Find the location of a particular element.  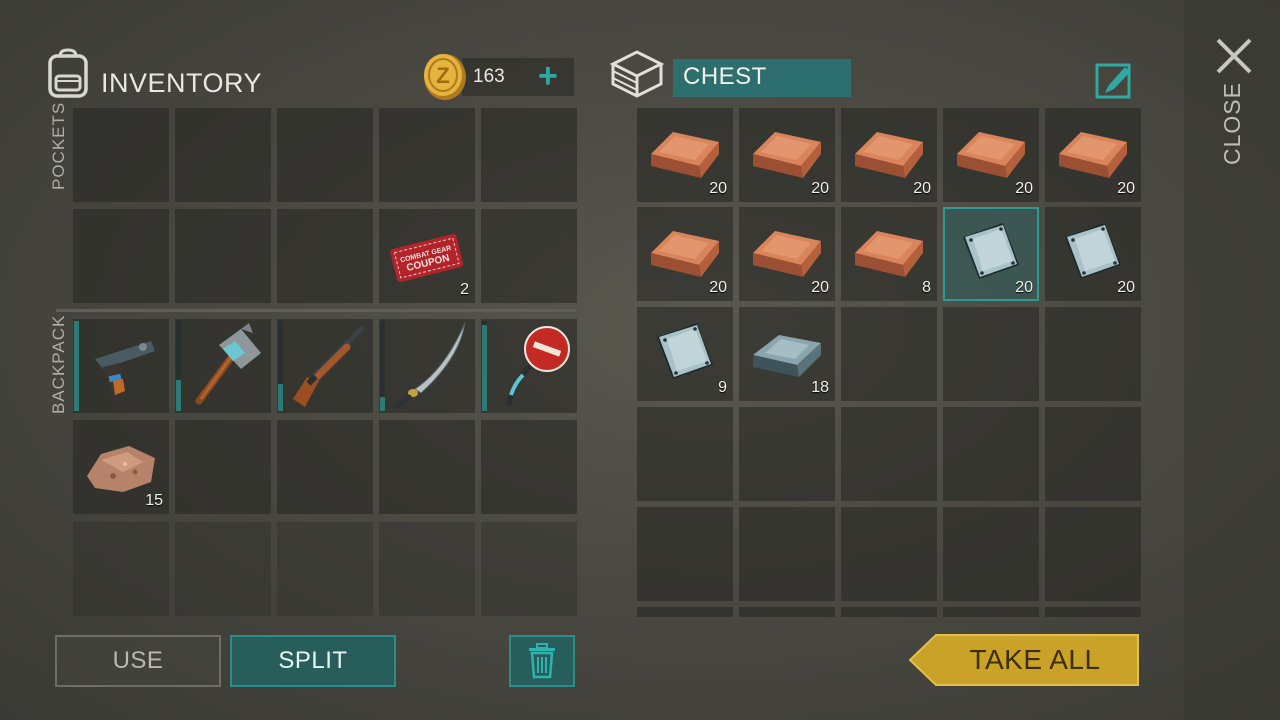

chest-icon is located at coordinates (637, 74).